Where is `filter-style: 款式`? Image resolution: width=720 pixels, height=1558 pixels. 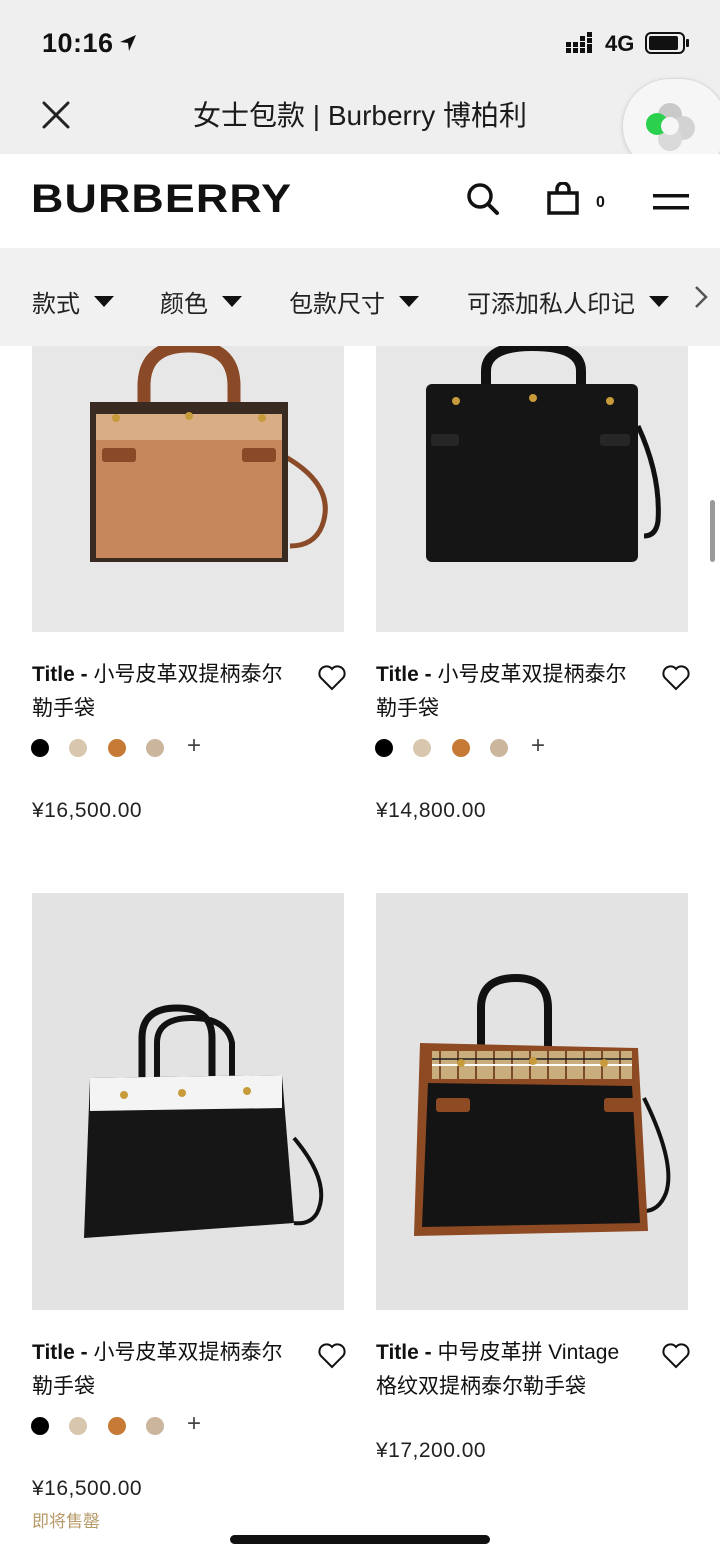
filter-style: 款式 is located at coordinates (73, 301).